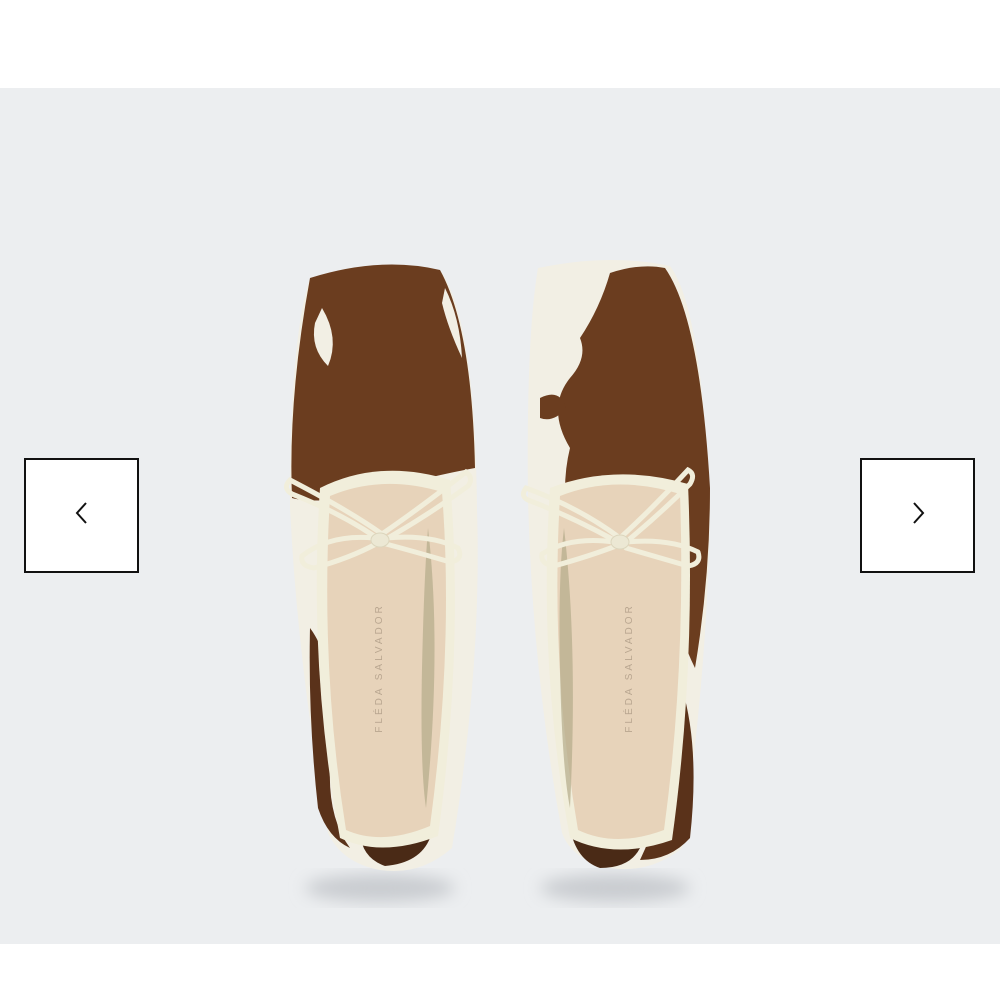 The image size is (1000, 1000). Describe the element at coordinates (380, 888) in the screenshot. I see `left-shoe-shadow` at that location.